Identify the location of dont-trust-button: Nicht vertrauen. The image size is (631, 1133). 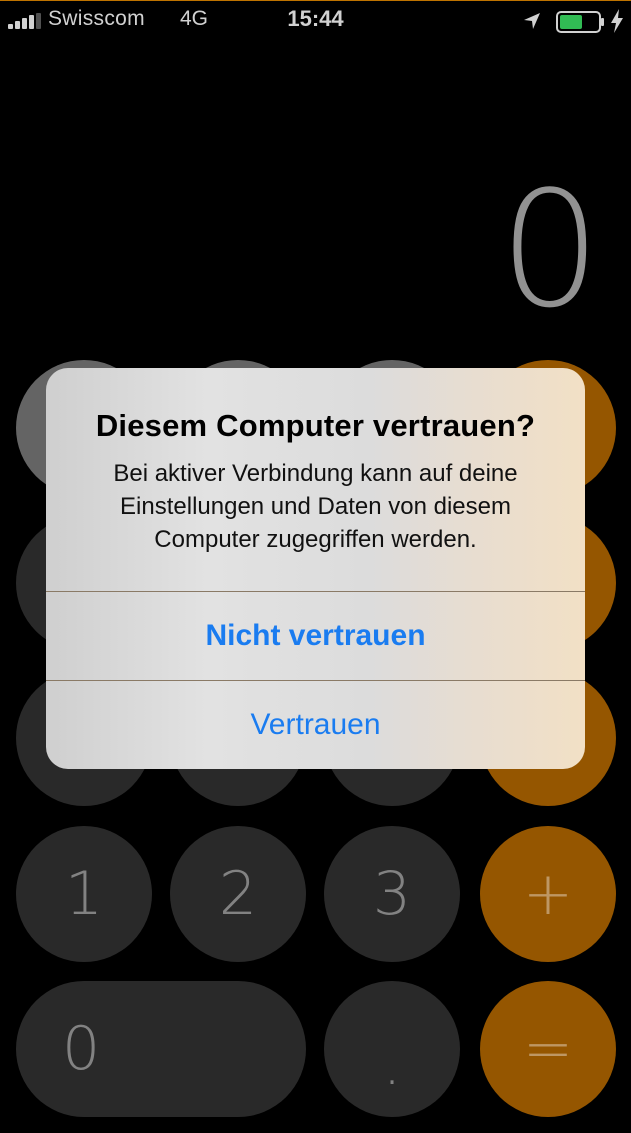
(315, 636).